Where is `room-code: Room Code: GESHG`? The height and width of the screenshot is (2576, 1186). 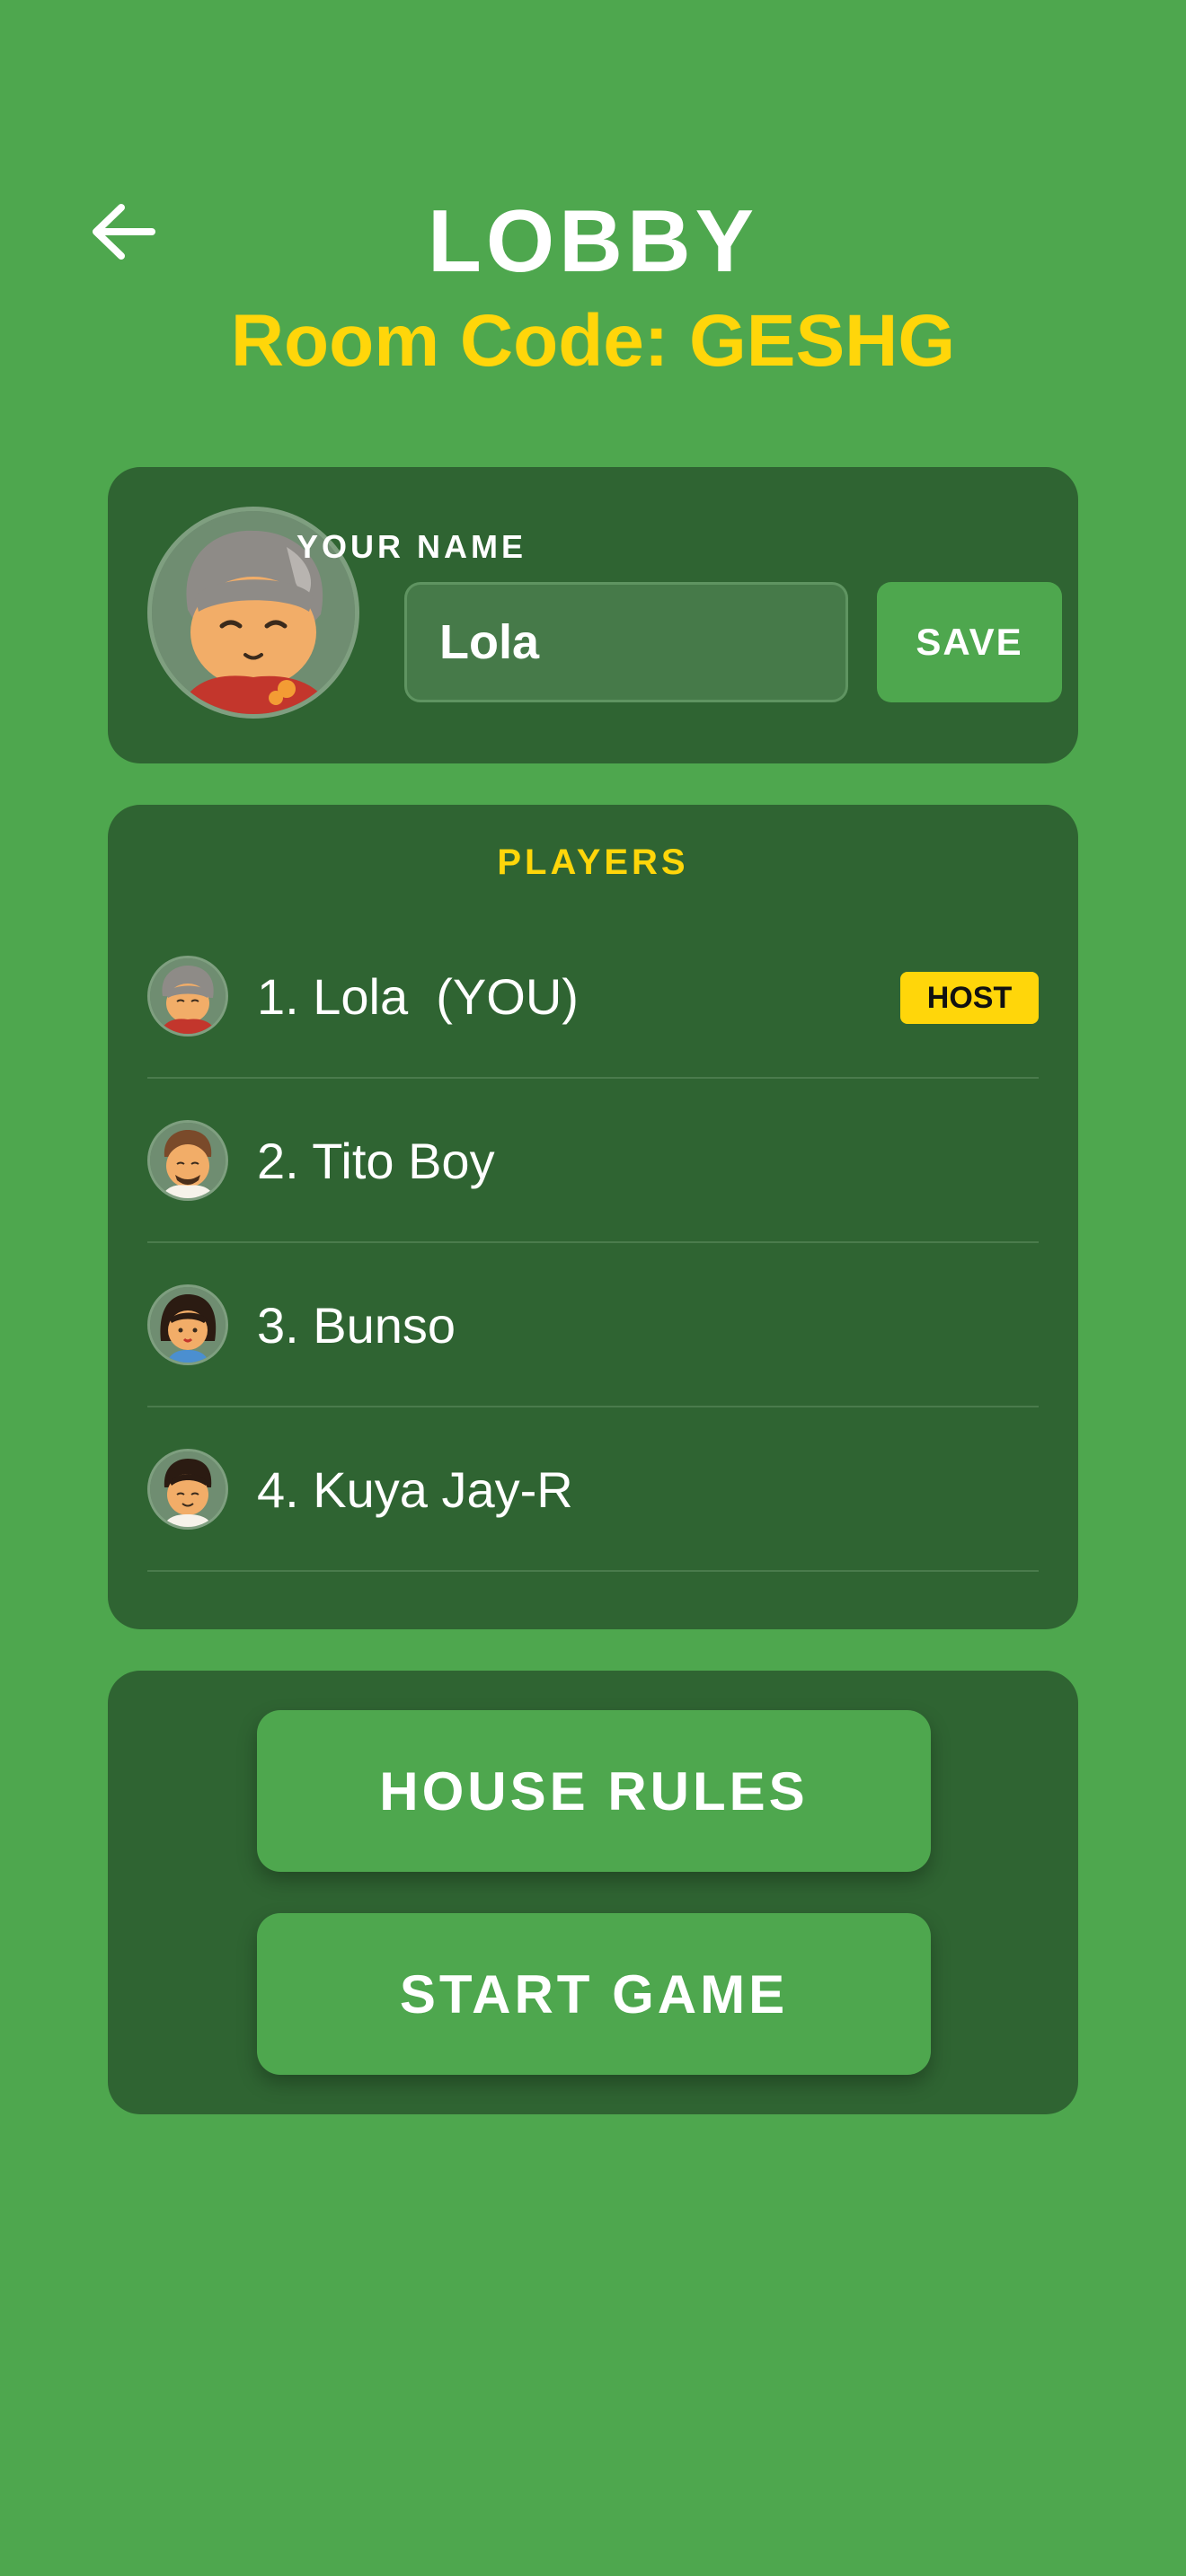
room-code: Room Code: GESHG is located at coordinates (593, 341).